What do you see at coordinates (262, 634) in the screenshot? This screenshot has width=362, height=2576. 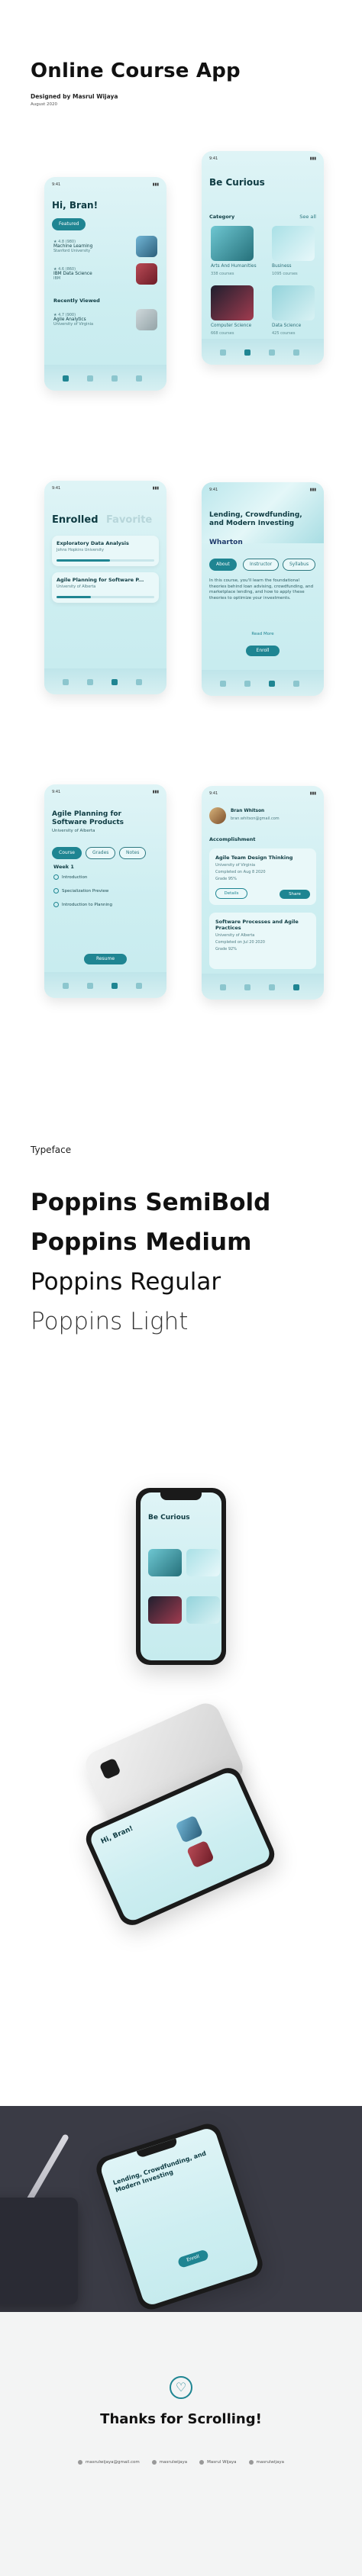 I see `read-more-link: Read More` at bounding box center [262, 634].